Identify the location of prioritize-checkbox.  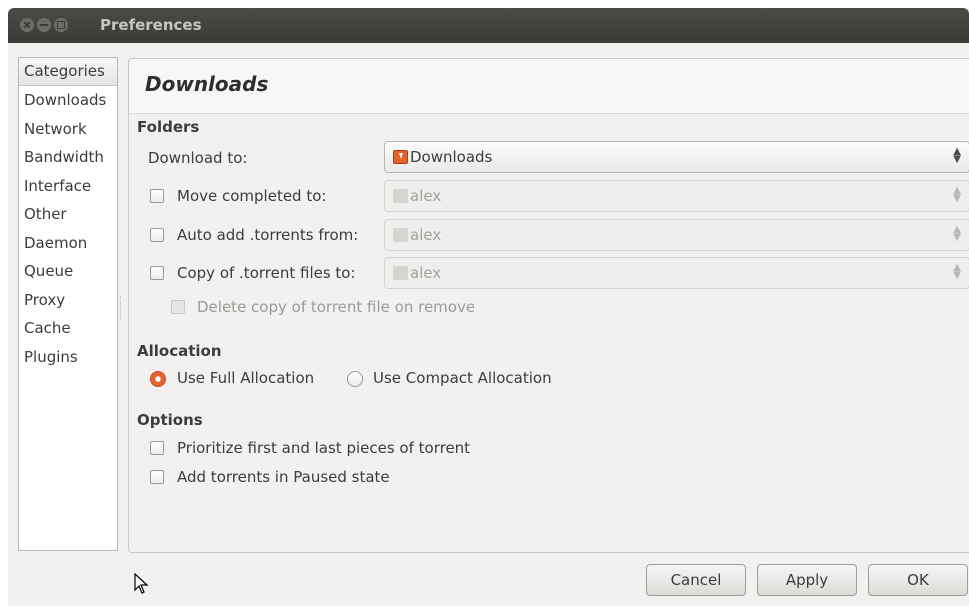
(157, 448).